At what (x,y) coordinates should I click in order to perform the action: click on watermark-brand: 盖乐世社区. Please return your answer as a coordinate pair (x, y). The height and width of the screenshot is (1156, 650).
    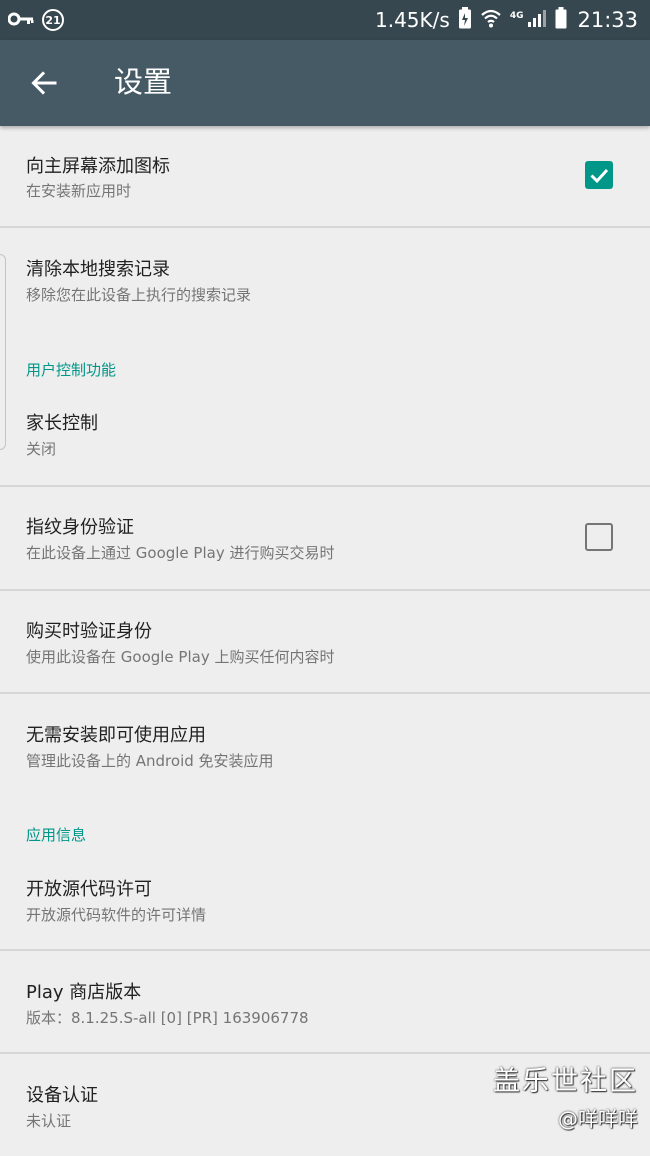
    Looking at the image, I should click on (565, 1081).